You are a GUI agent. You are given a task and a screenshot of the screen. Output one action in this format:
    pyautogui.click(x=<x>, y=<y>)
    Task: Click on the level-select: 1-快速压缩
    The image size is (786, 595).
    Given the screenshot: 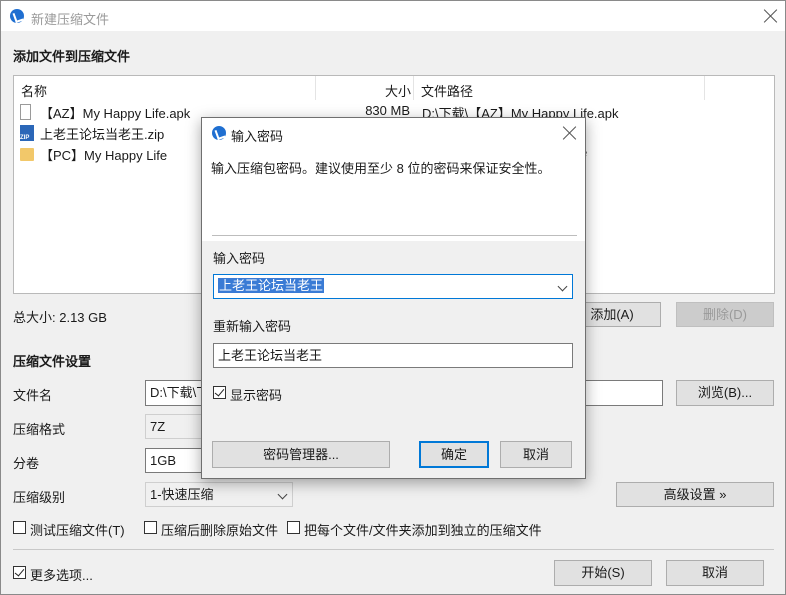 What is the action you would take?
    pyautogui.click(x=219, y=494)
    